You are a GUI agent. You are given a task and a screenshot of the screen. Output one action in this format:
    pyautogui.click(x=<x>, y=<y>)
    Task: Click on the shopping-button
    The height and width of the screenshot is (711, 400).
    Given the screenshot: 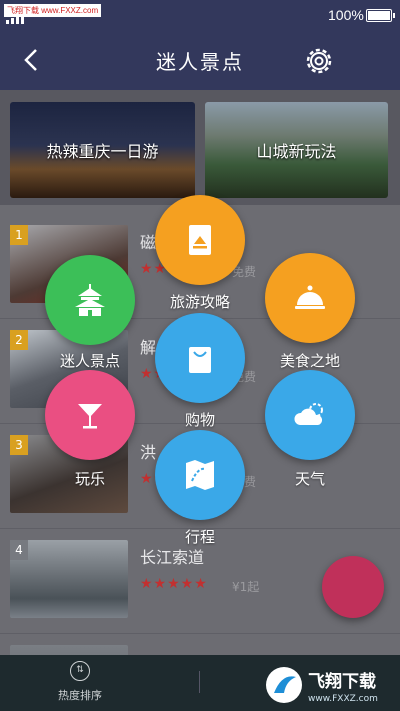 What is the action you would take?
    pyautogui.click(x=200, y=358)
    